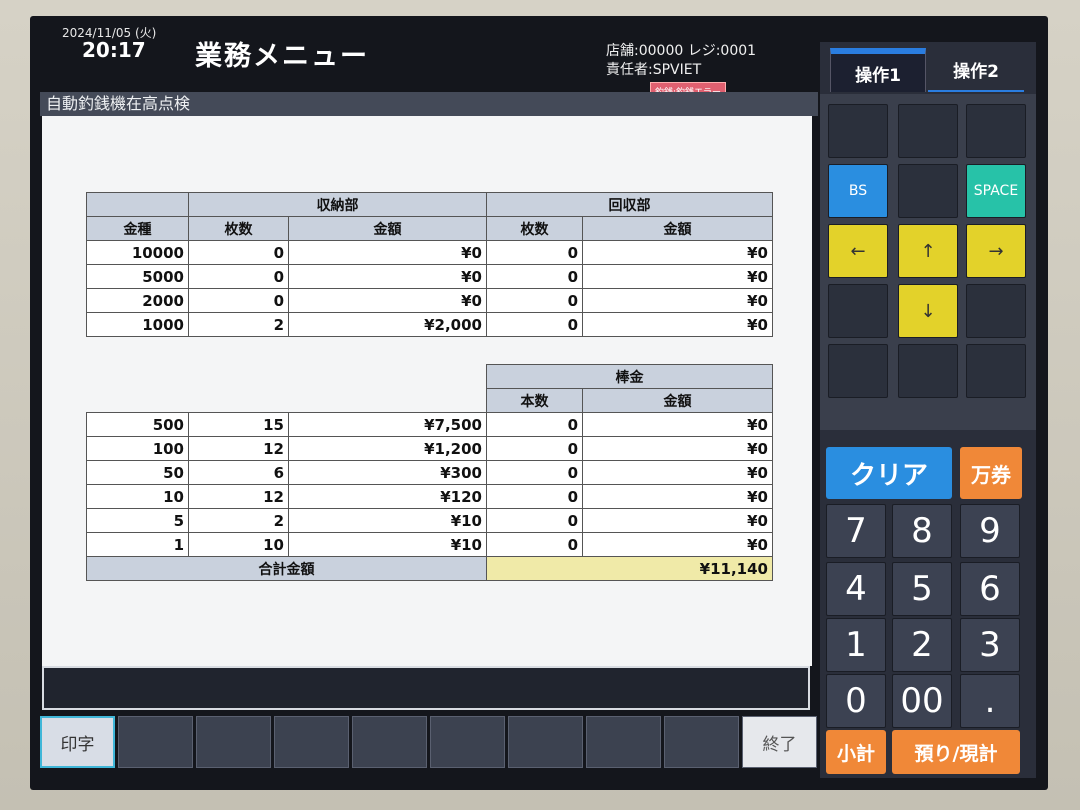 This screenshot has height=810, width=1080. I want to click on table-row: 500 15 ¥7,500 0 ¥0, so click(429, 424).